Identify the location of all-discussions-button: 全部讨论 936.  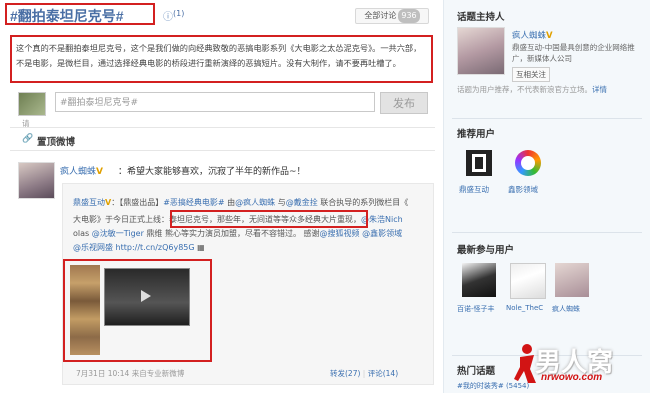
(392, 16).